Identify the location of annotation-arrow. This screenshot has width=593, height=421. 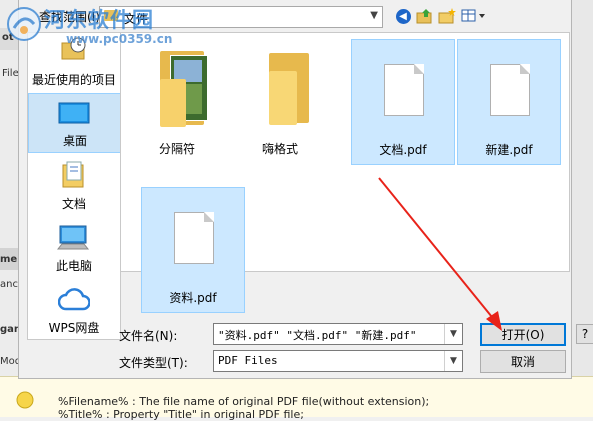
(440, 254).